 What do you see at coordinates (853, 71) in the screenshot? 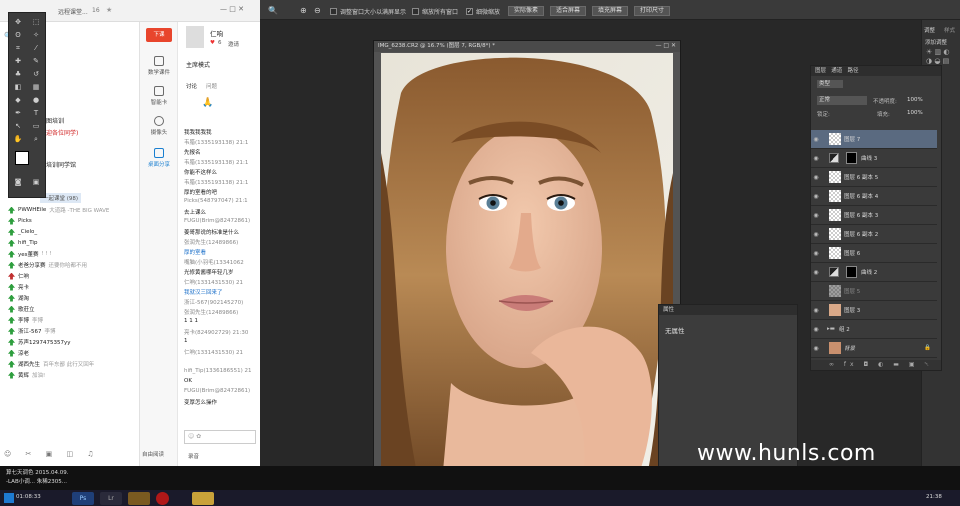
I see `tab-paths: 路径` at bounding box center [853, 71].